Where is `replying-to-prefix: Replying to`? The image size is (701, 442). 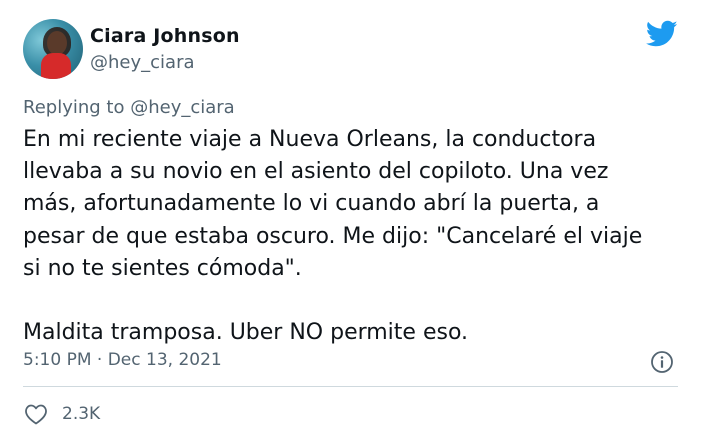 replying-to-prefix: Replying to is located at coordinates (74, 107).